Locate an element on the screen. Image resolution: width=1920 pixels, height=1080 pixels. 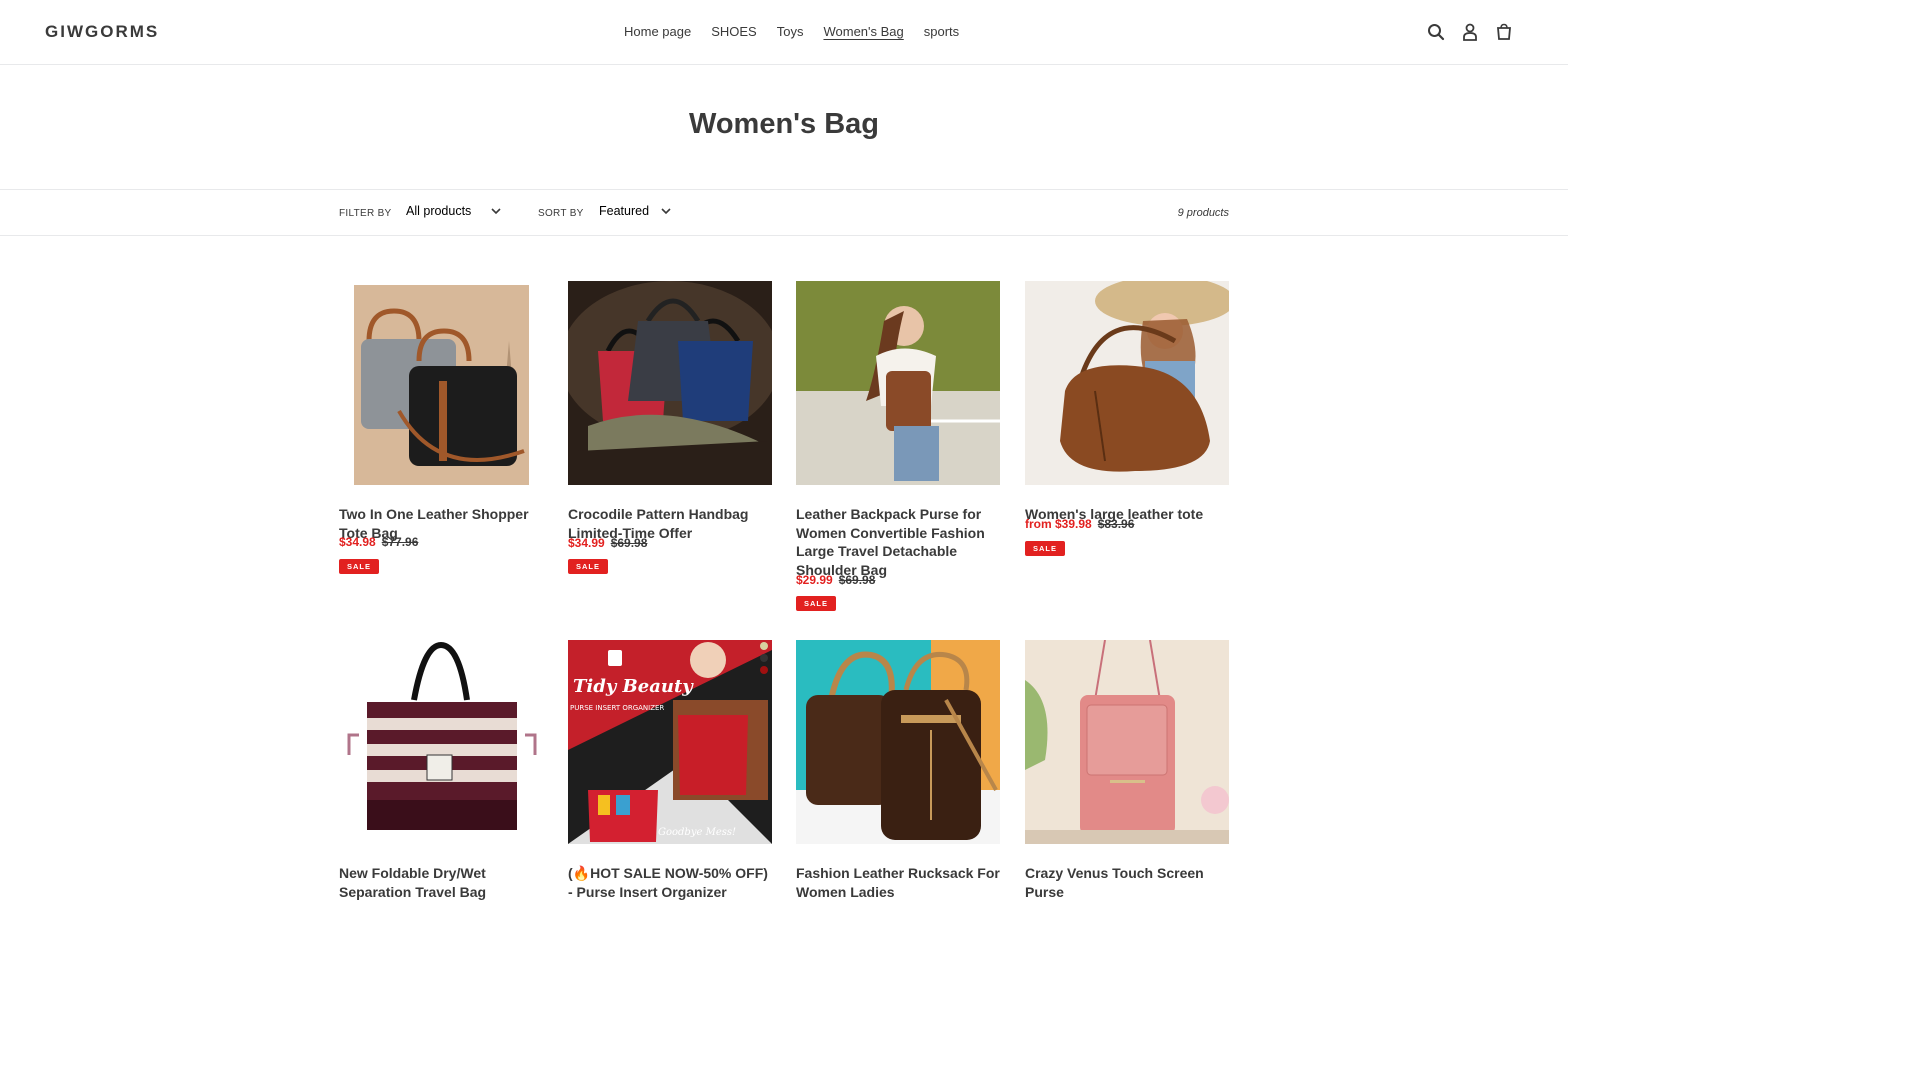
organizer-brand-text: Tidy Beauty is located at coordinates (633, 686).